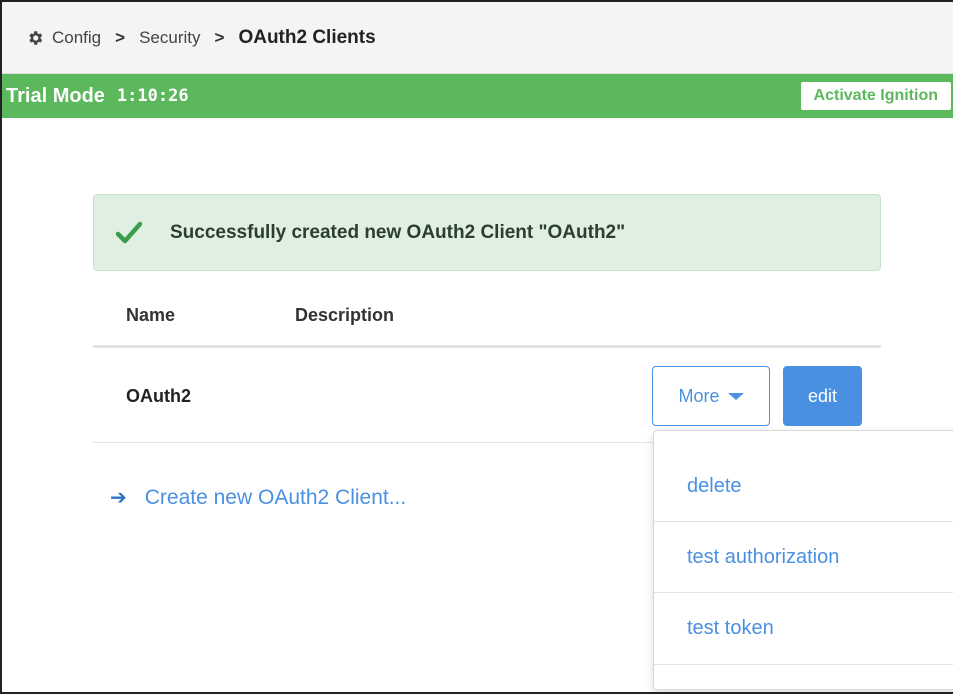 This screenshot has height=694, width=953. I want to click on more-button: More, so click(711, 396).